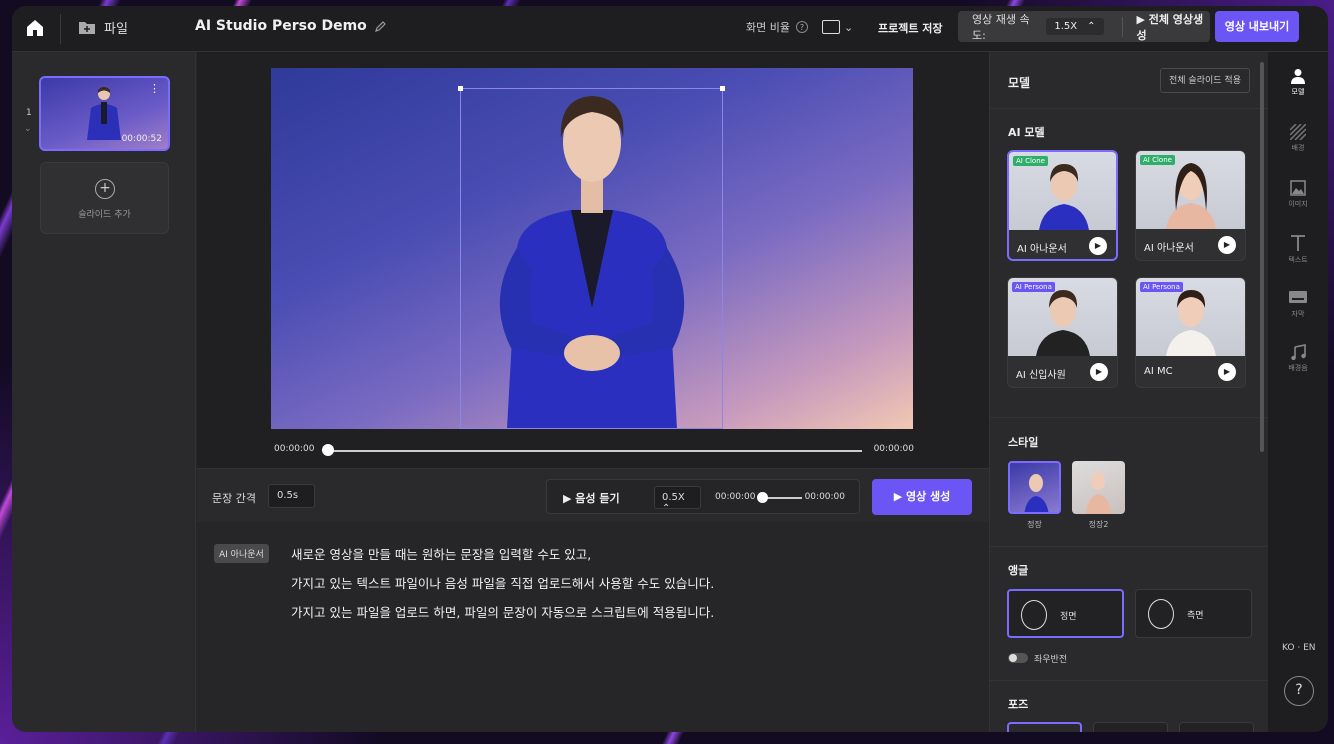 The image size is (1334, 744). I want to click on music-icon, so click(1298, 352).